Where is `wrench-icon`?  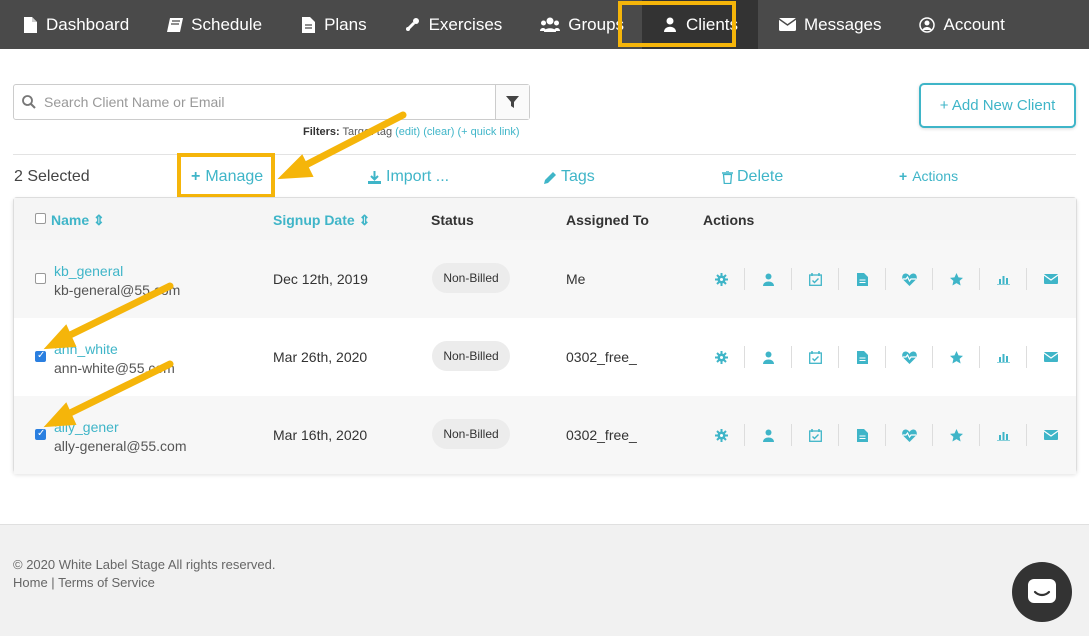
wrench-icon is located at coordinates (413, 25).